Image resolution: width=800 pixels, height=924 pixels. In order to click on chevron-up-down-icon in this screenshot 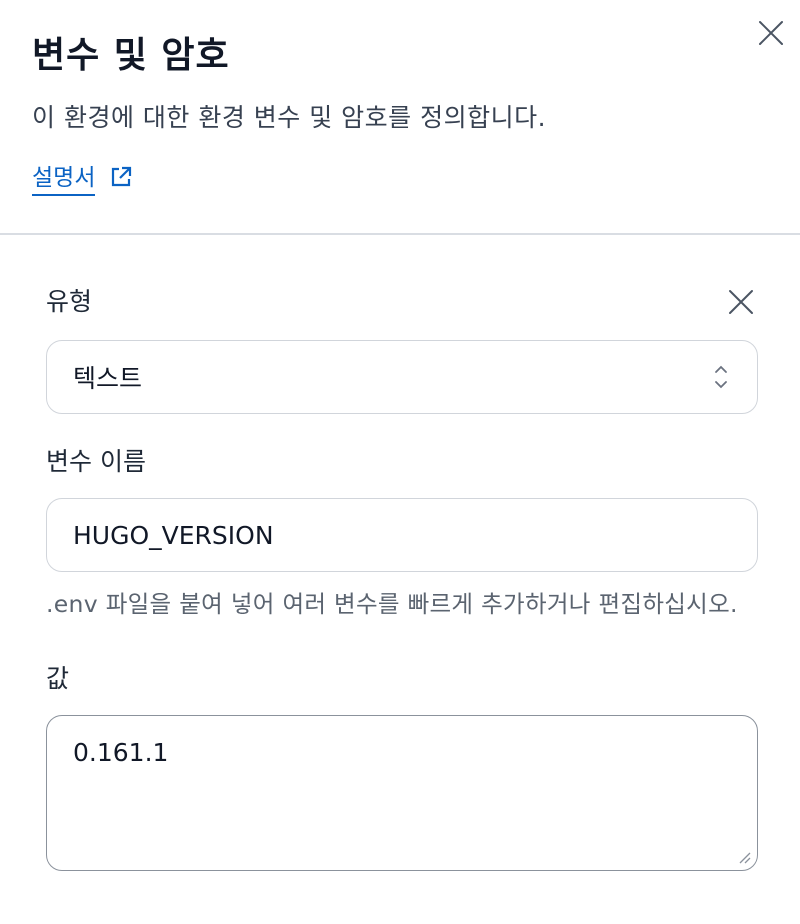, I will do `click(721, 377)`.